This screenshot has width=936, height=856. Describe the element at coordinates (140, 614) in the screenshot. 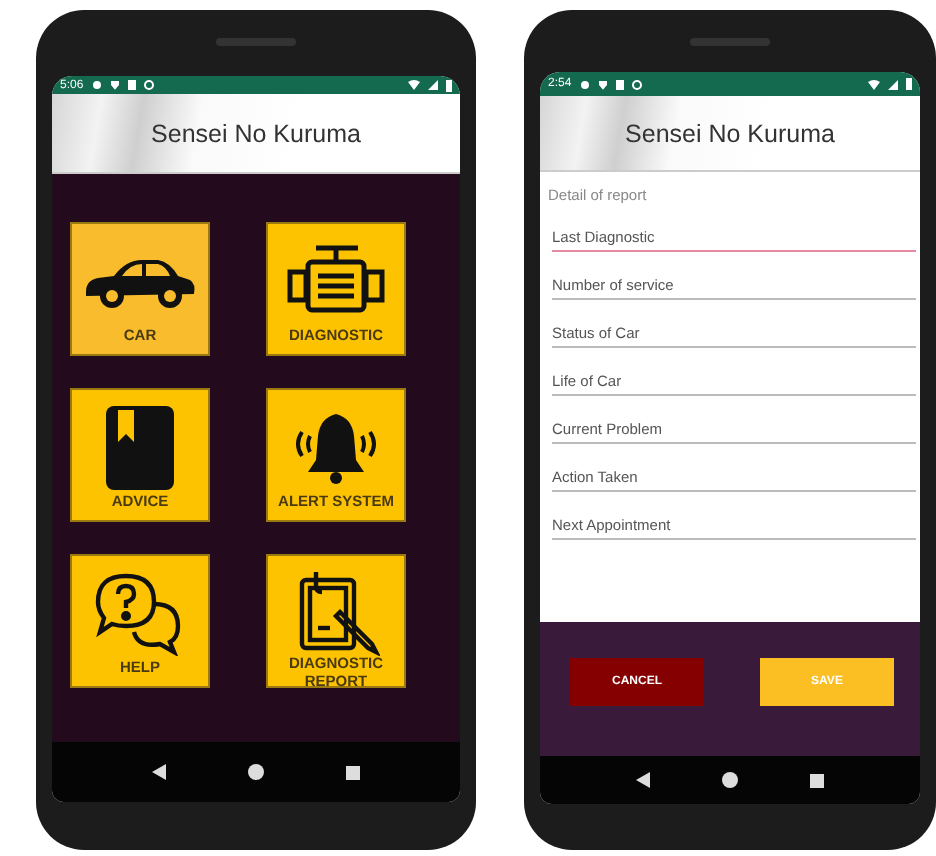

I see `chat-question-icon` at that location.